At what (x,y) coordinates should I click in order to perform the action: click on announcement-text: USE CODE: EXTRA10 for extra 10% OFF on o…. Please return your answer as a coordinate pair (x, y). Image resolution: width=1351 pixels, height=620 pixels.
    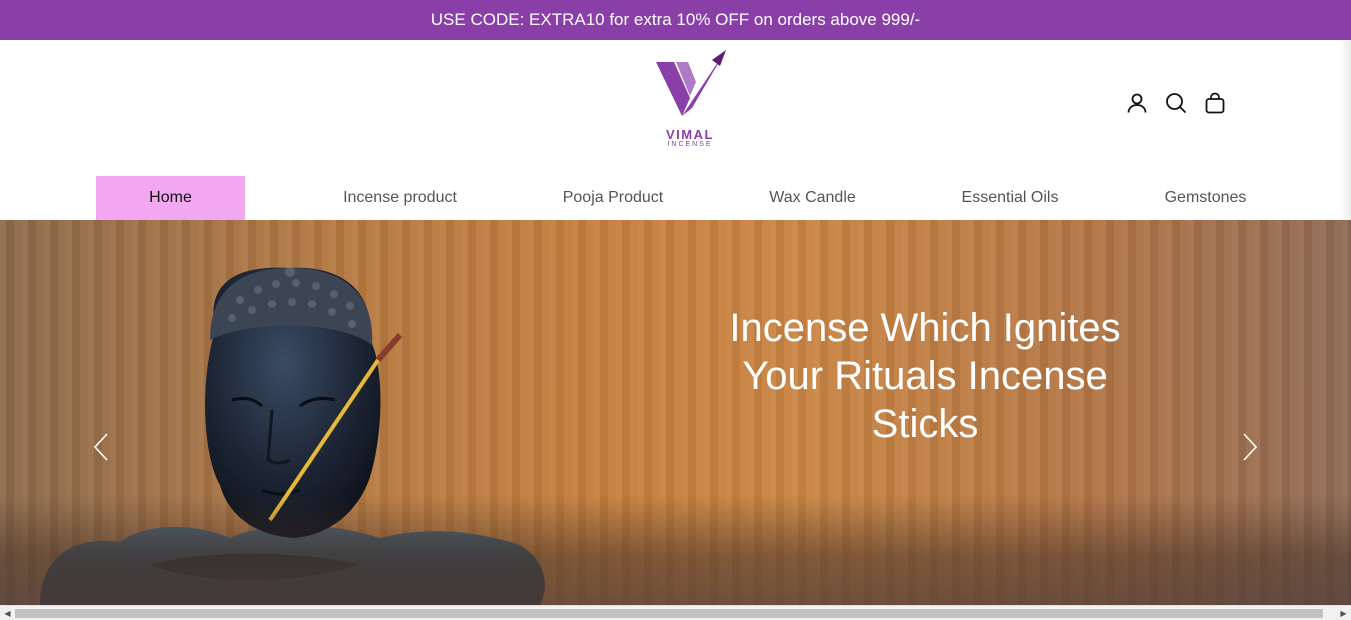
    Looking at the image, I should click on (675, 19).